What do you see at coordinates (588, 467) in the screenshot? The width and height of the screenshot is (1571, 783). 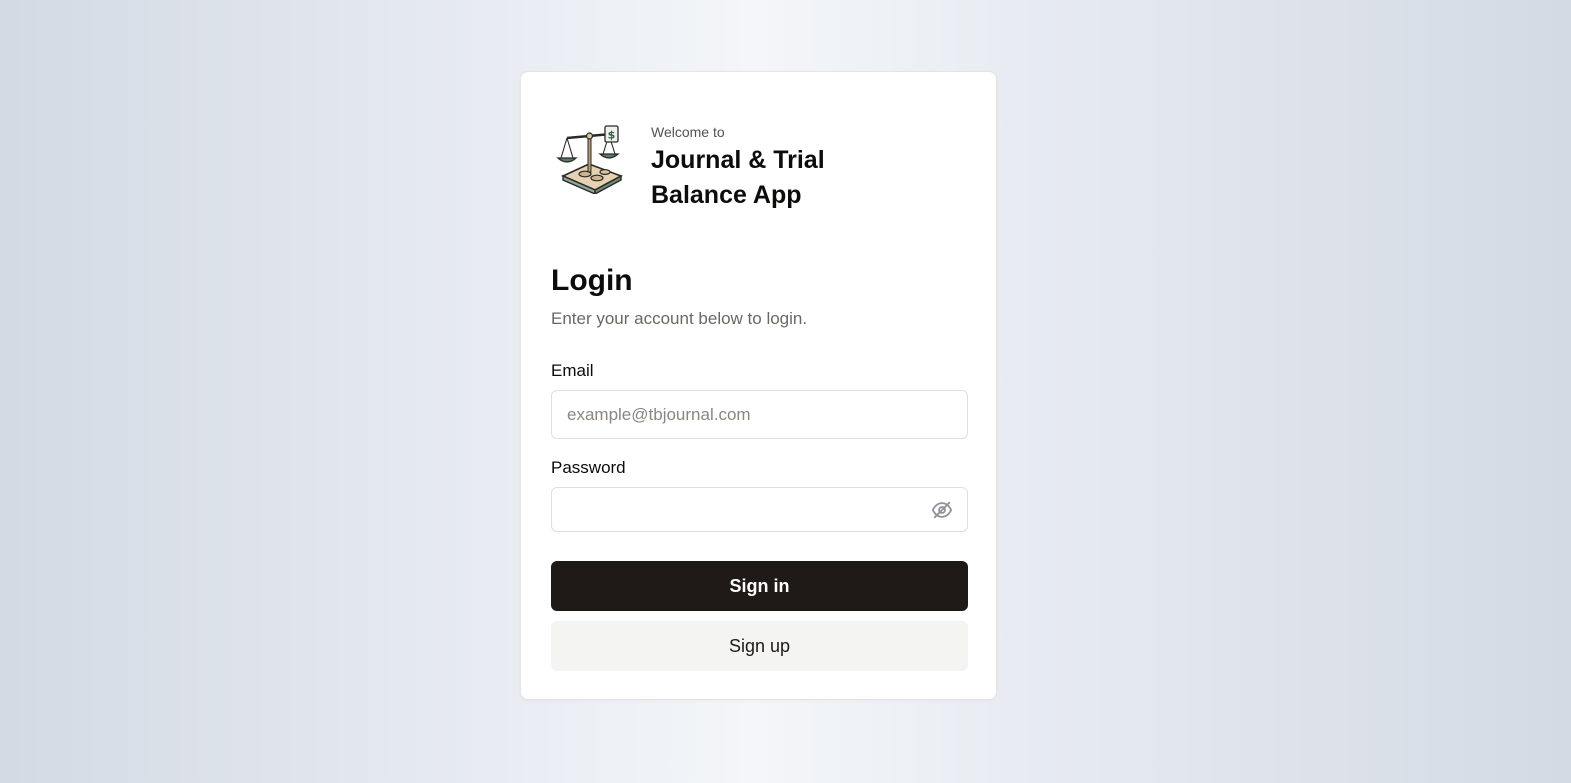 I see `password-label: Password` at bounding box center [588, 467].